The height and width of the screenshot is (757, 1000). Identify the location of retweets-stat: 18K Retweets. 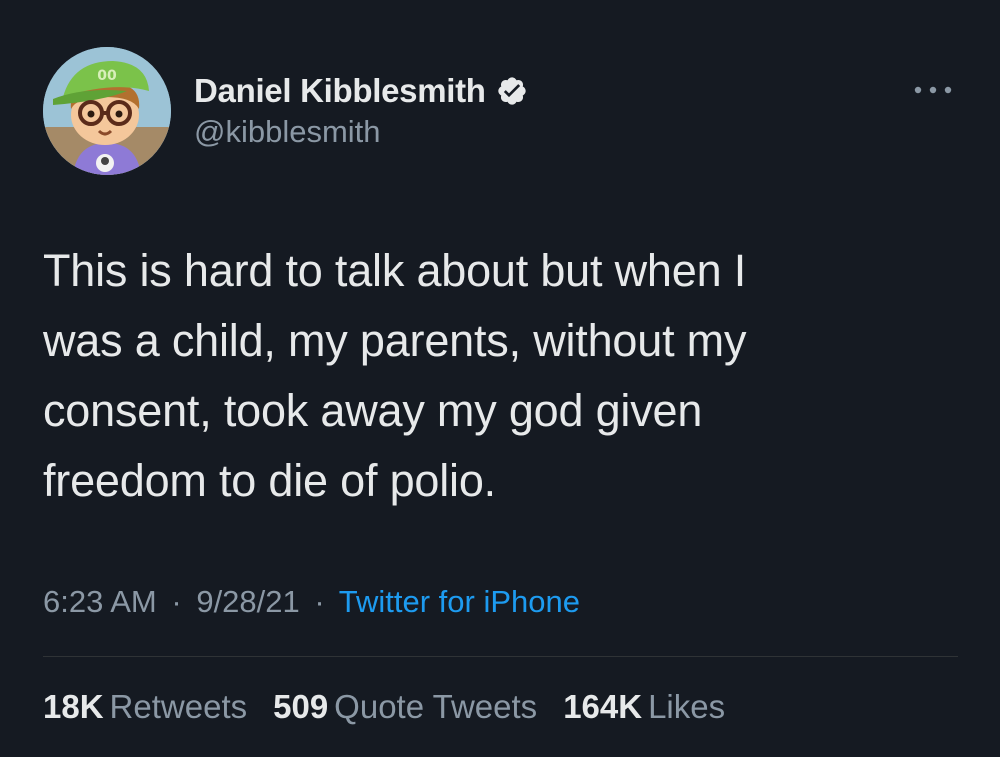
(145, 707).